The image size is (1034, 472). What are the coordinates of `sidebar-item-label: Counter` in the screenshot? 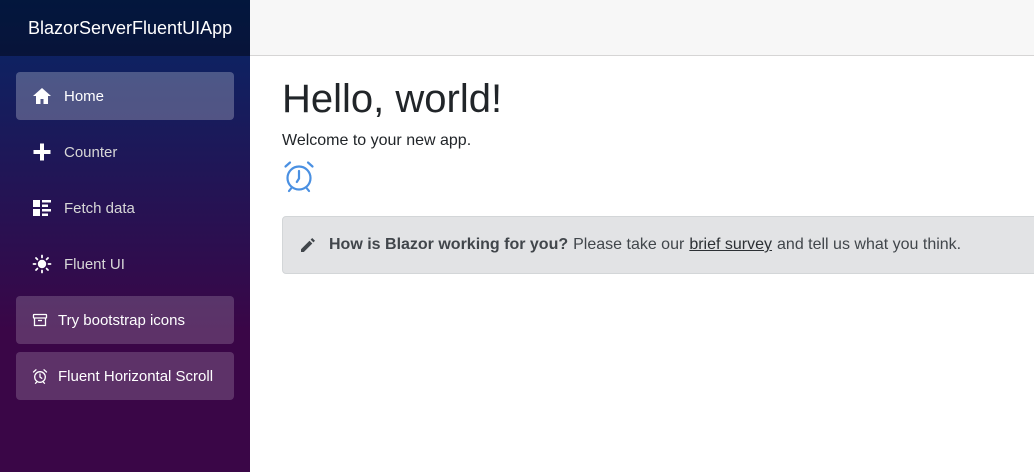 It's located at (91, 152).